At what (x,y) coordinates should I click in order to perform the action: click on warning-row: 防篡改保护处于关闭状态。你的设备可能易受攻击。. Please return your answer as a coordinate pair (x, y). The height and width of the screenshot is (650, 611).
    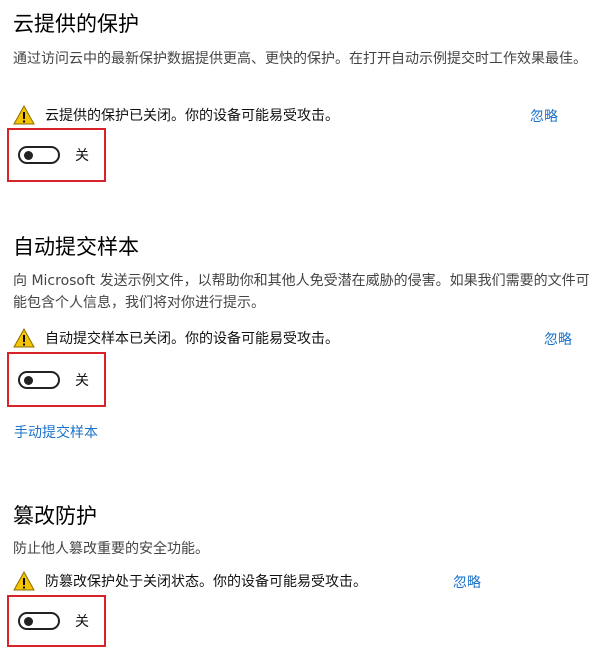
    Looking at the image, I should click on (190, 581).